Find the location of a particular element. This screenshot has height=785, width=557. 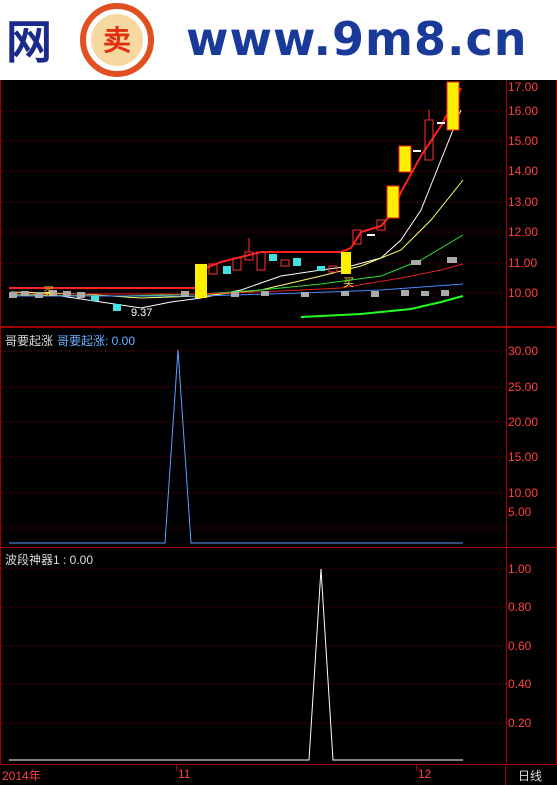

watermark-banner: 网 卖 www.9m8.cn is located at coordinates (278, 40).